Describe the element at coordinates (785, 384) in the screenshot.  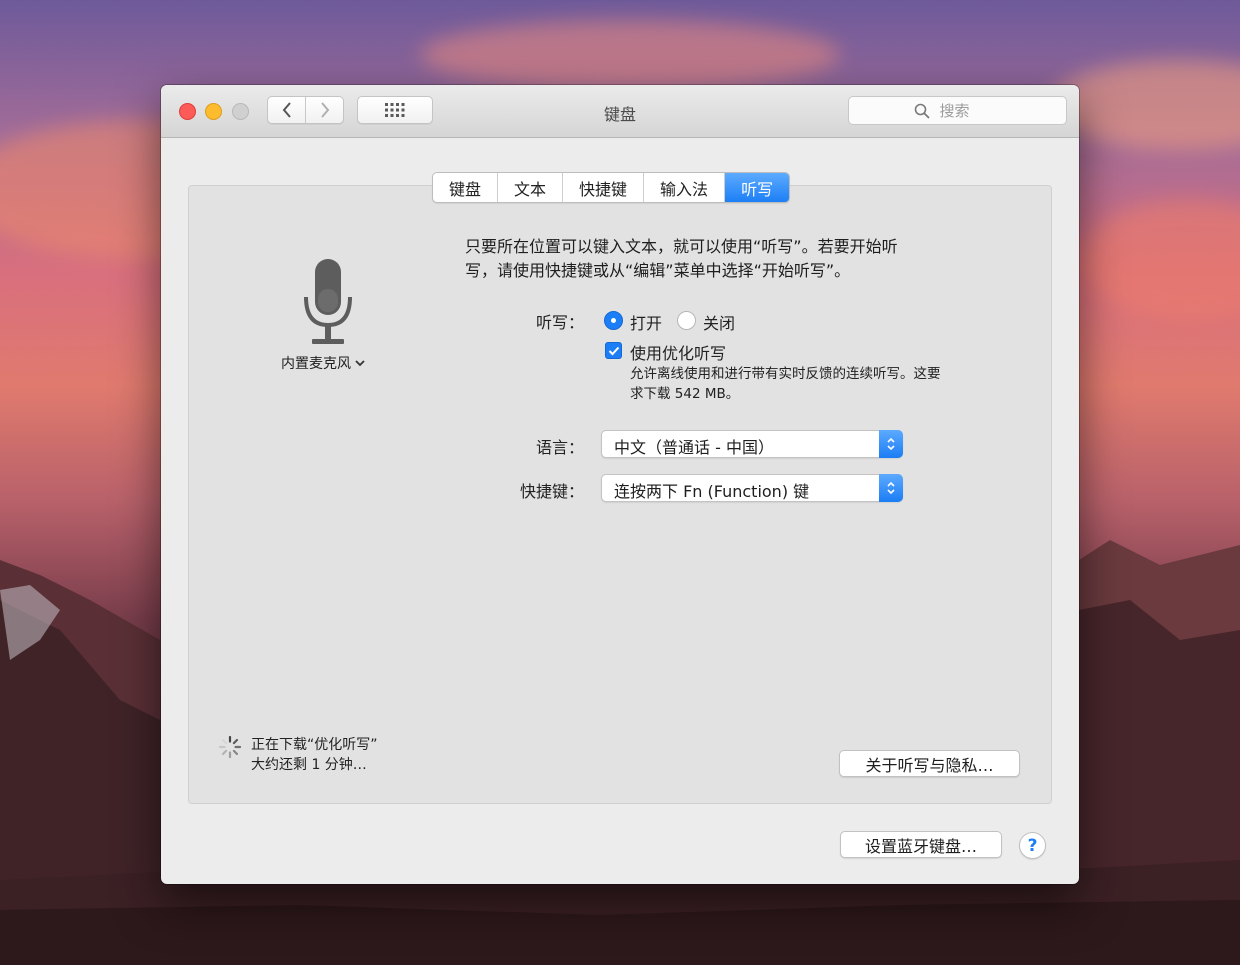
I see `enhanced-dictation-note: 允许离线使用和进行带有实时反馈的连续听写。这要 求下载 542 MB。` at that location.